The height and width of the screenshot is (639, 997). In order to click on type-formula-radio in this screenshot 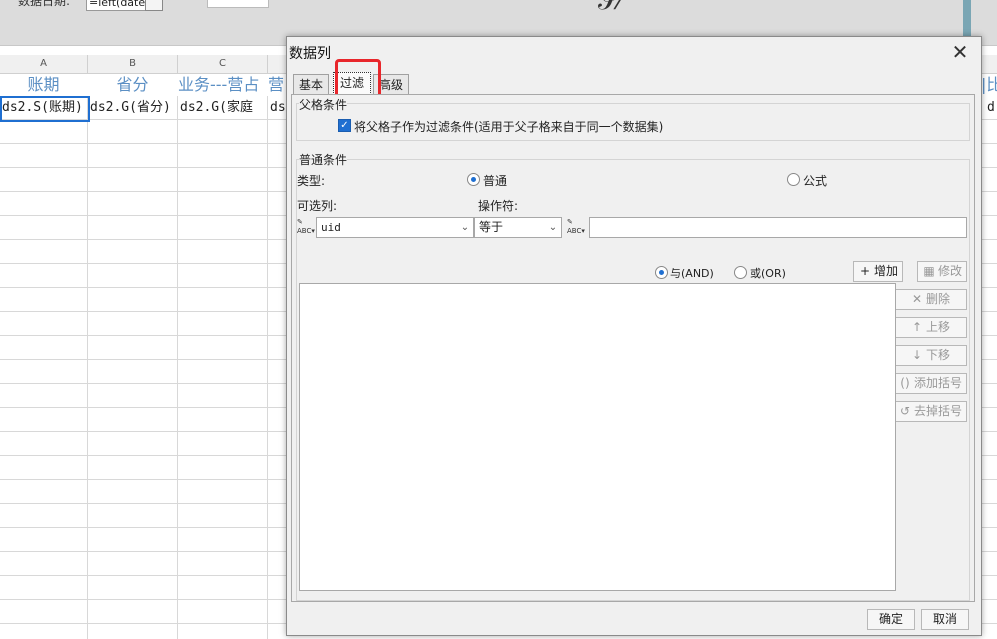, I will do `click(793, 179)`.